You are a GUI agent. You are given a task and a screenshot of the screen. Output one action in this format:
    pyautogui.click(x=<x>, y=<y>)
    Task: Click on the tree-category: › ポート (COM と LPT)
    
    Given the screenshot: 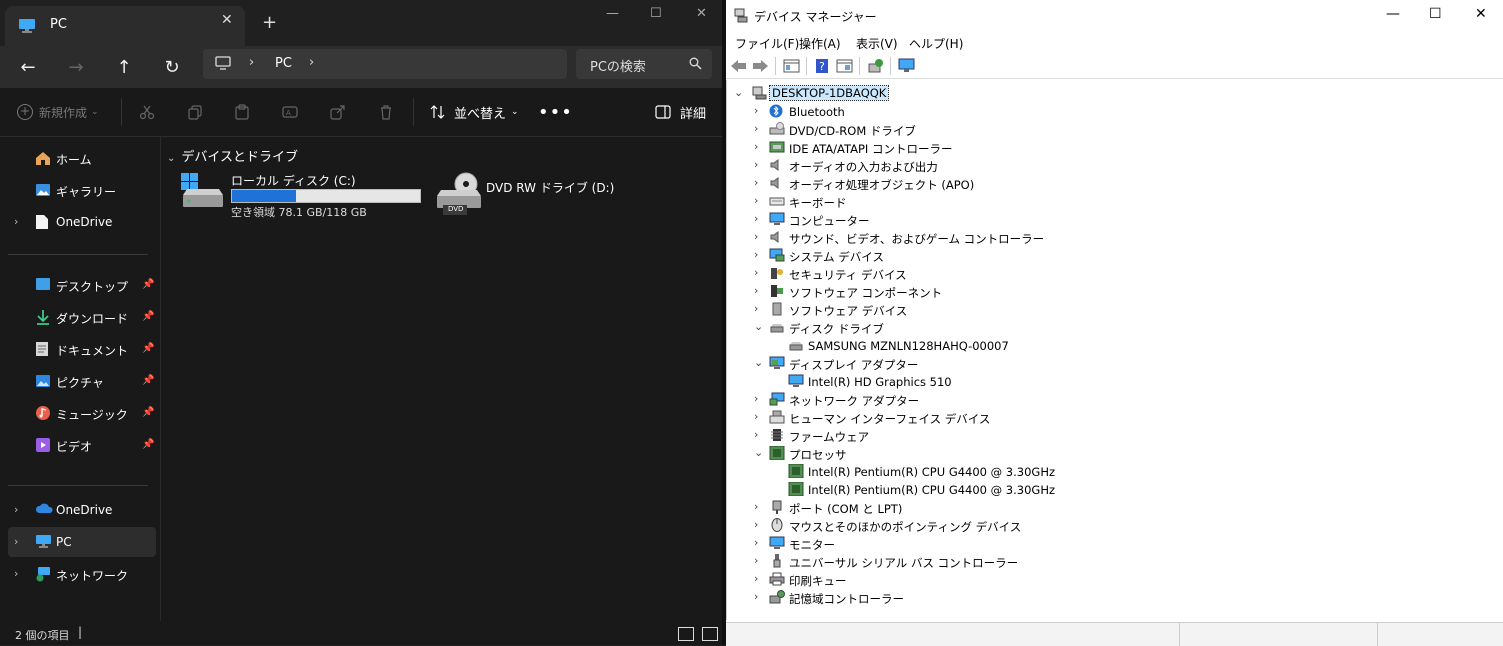 What is the action you would take?
    pyautogui.click(x=1107, y=508)
    